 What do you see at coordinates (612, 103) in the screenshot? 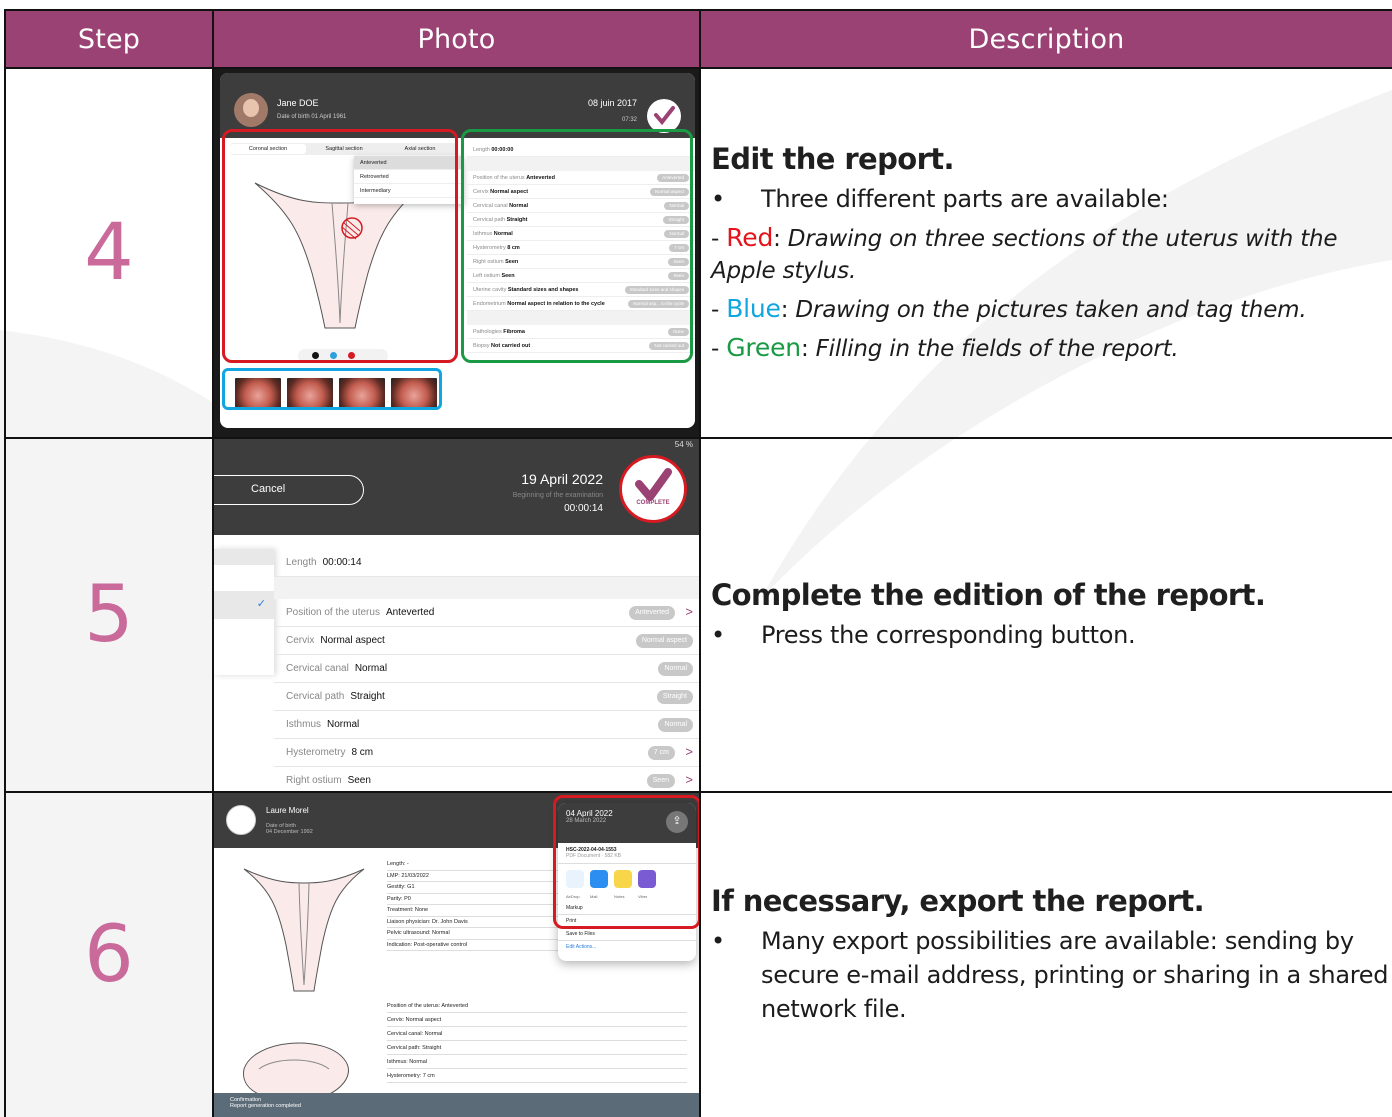
I see `exam-date: 08 juin 2017` at bounding box center [612, 103].